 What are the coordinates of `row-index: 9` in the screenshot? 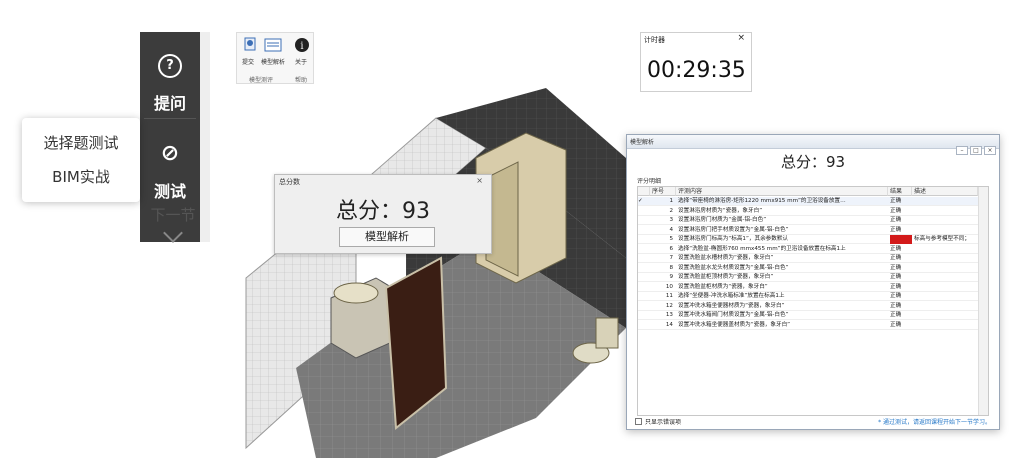 It's located at (671, 277).